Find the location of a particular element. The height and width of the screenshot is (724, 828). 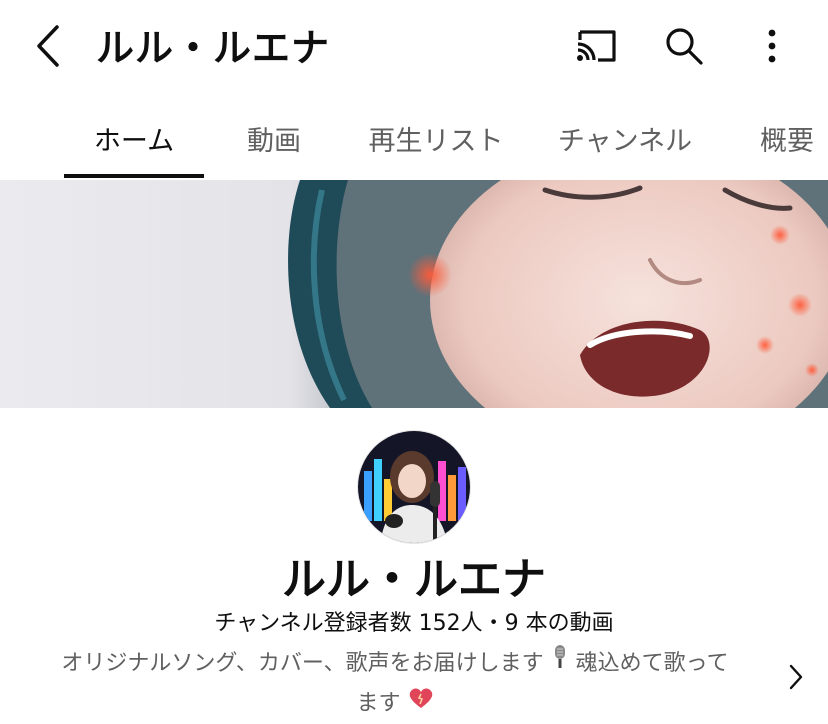

channel-tabs: ホーム 動画 再生リスト チャンネル 概要 is located at coordinates (414, 138).